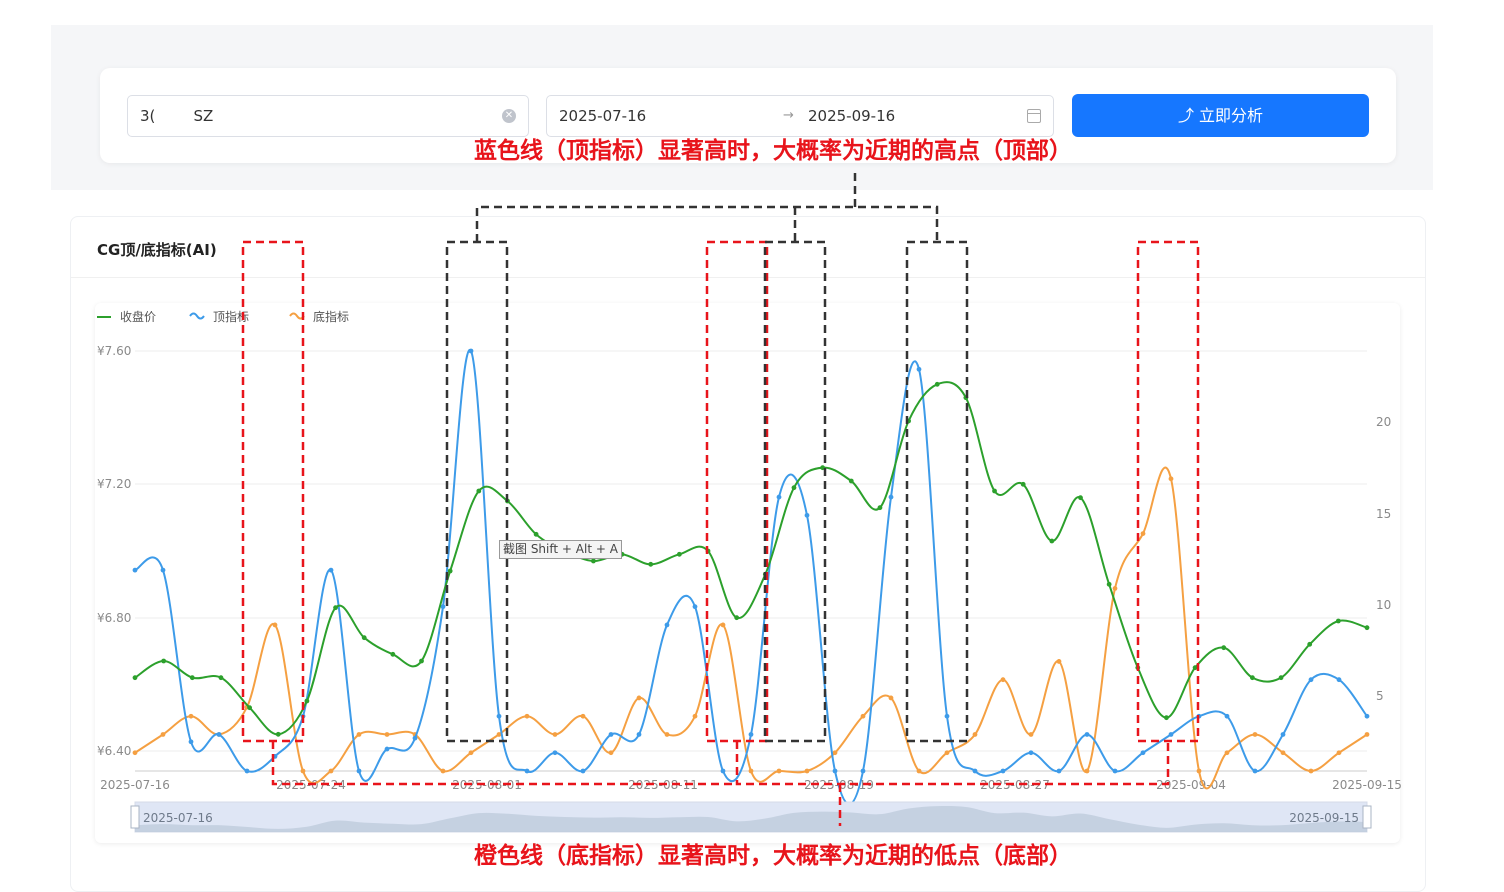  Describe the element at coordinates (135, 817) in the screenshot. I see `datazoom-handle-left` at that location.